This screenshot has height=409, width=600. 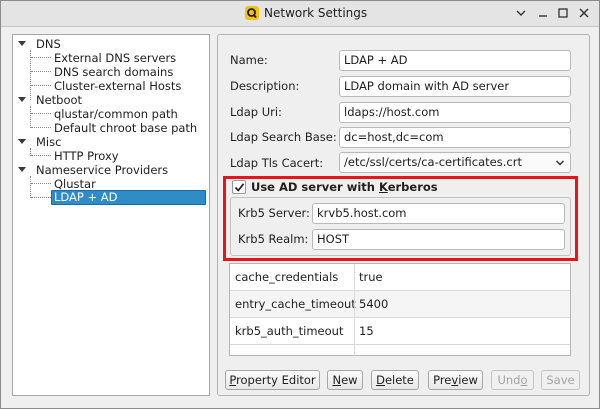 I want to click on delete-button: Delete, so click(x=395, y=380).